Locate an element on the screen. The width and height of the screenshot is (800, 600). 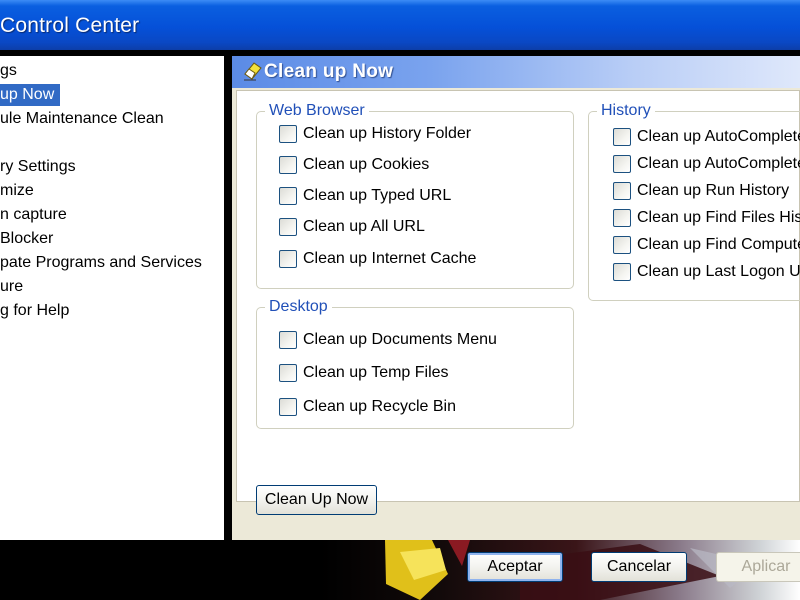
tree-item-separate-programs-and-services: pate Programs and Services is located at coordinates (101, 263).